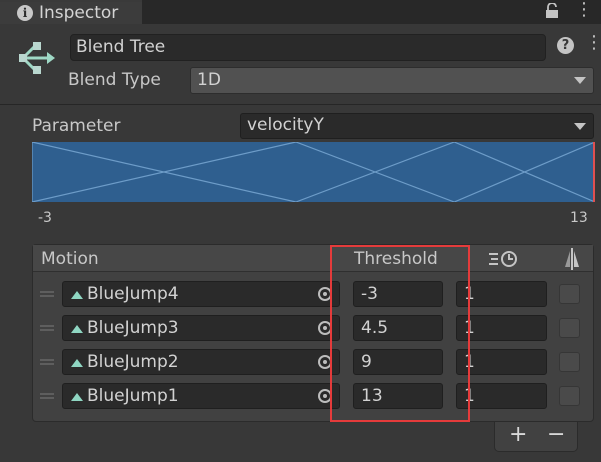 This screenshot has width=601, height=462. Describe the element at coordinates (37, 58) in the screenshot. I see `blend-tree-icon` at that location.